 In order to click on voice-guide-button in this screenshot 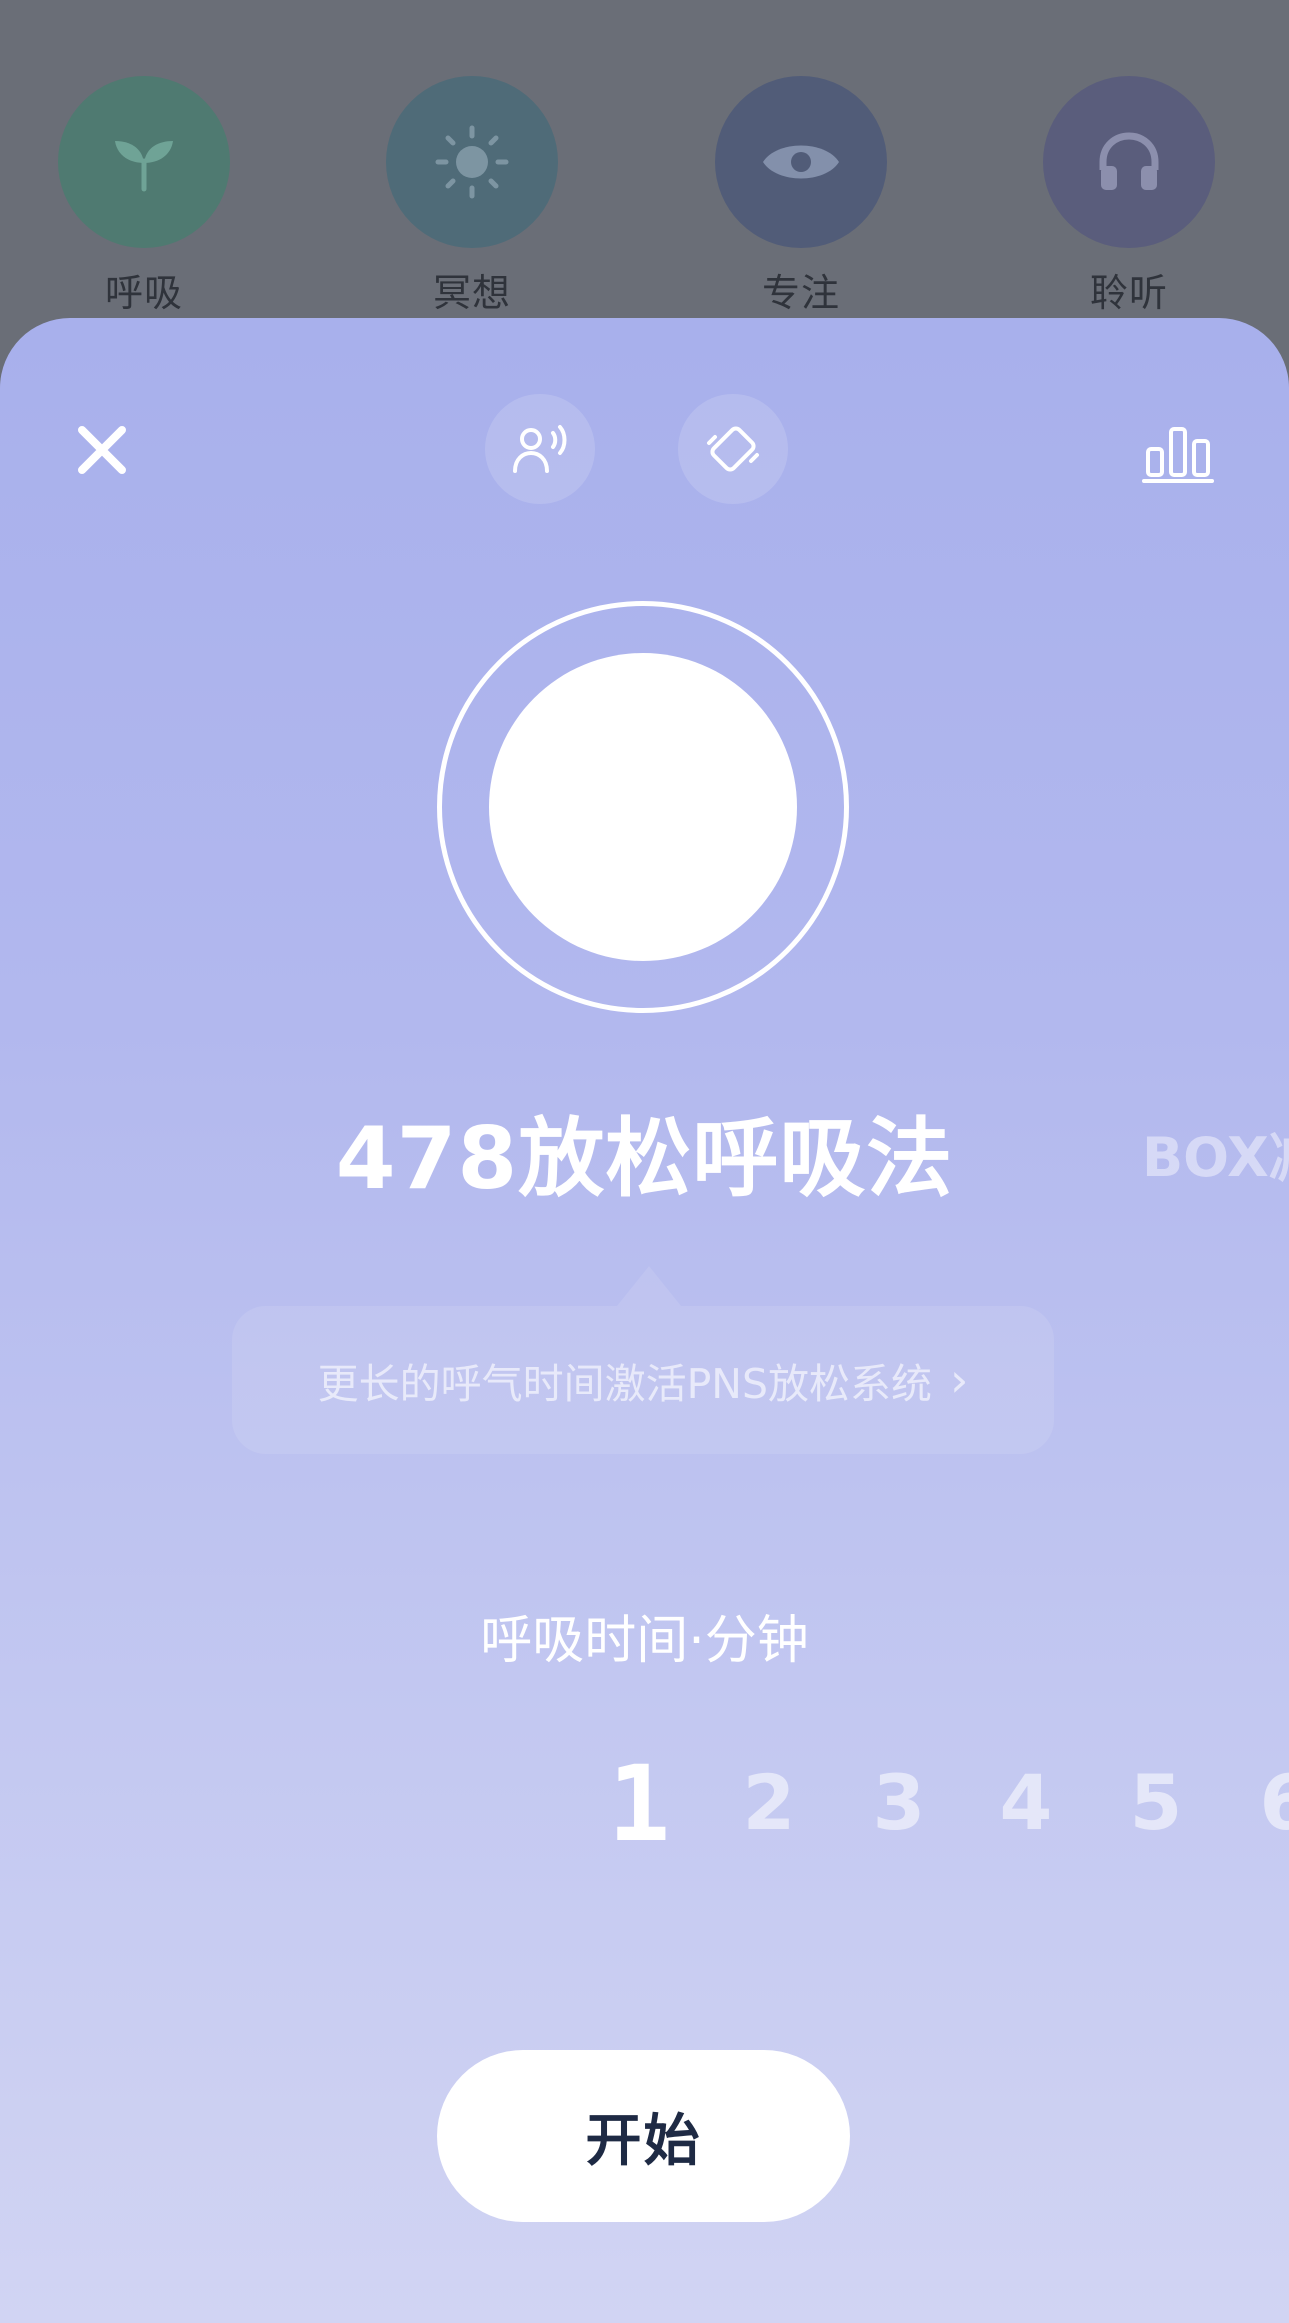, I will do `click(540, 449)`.